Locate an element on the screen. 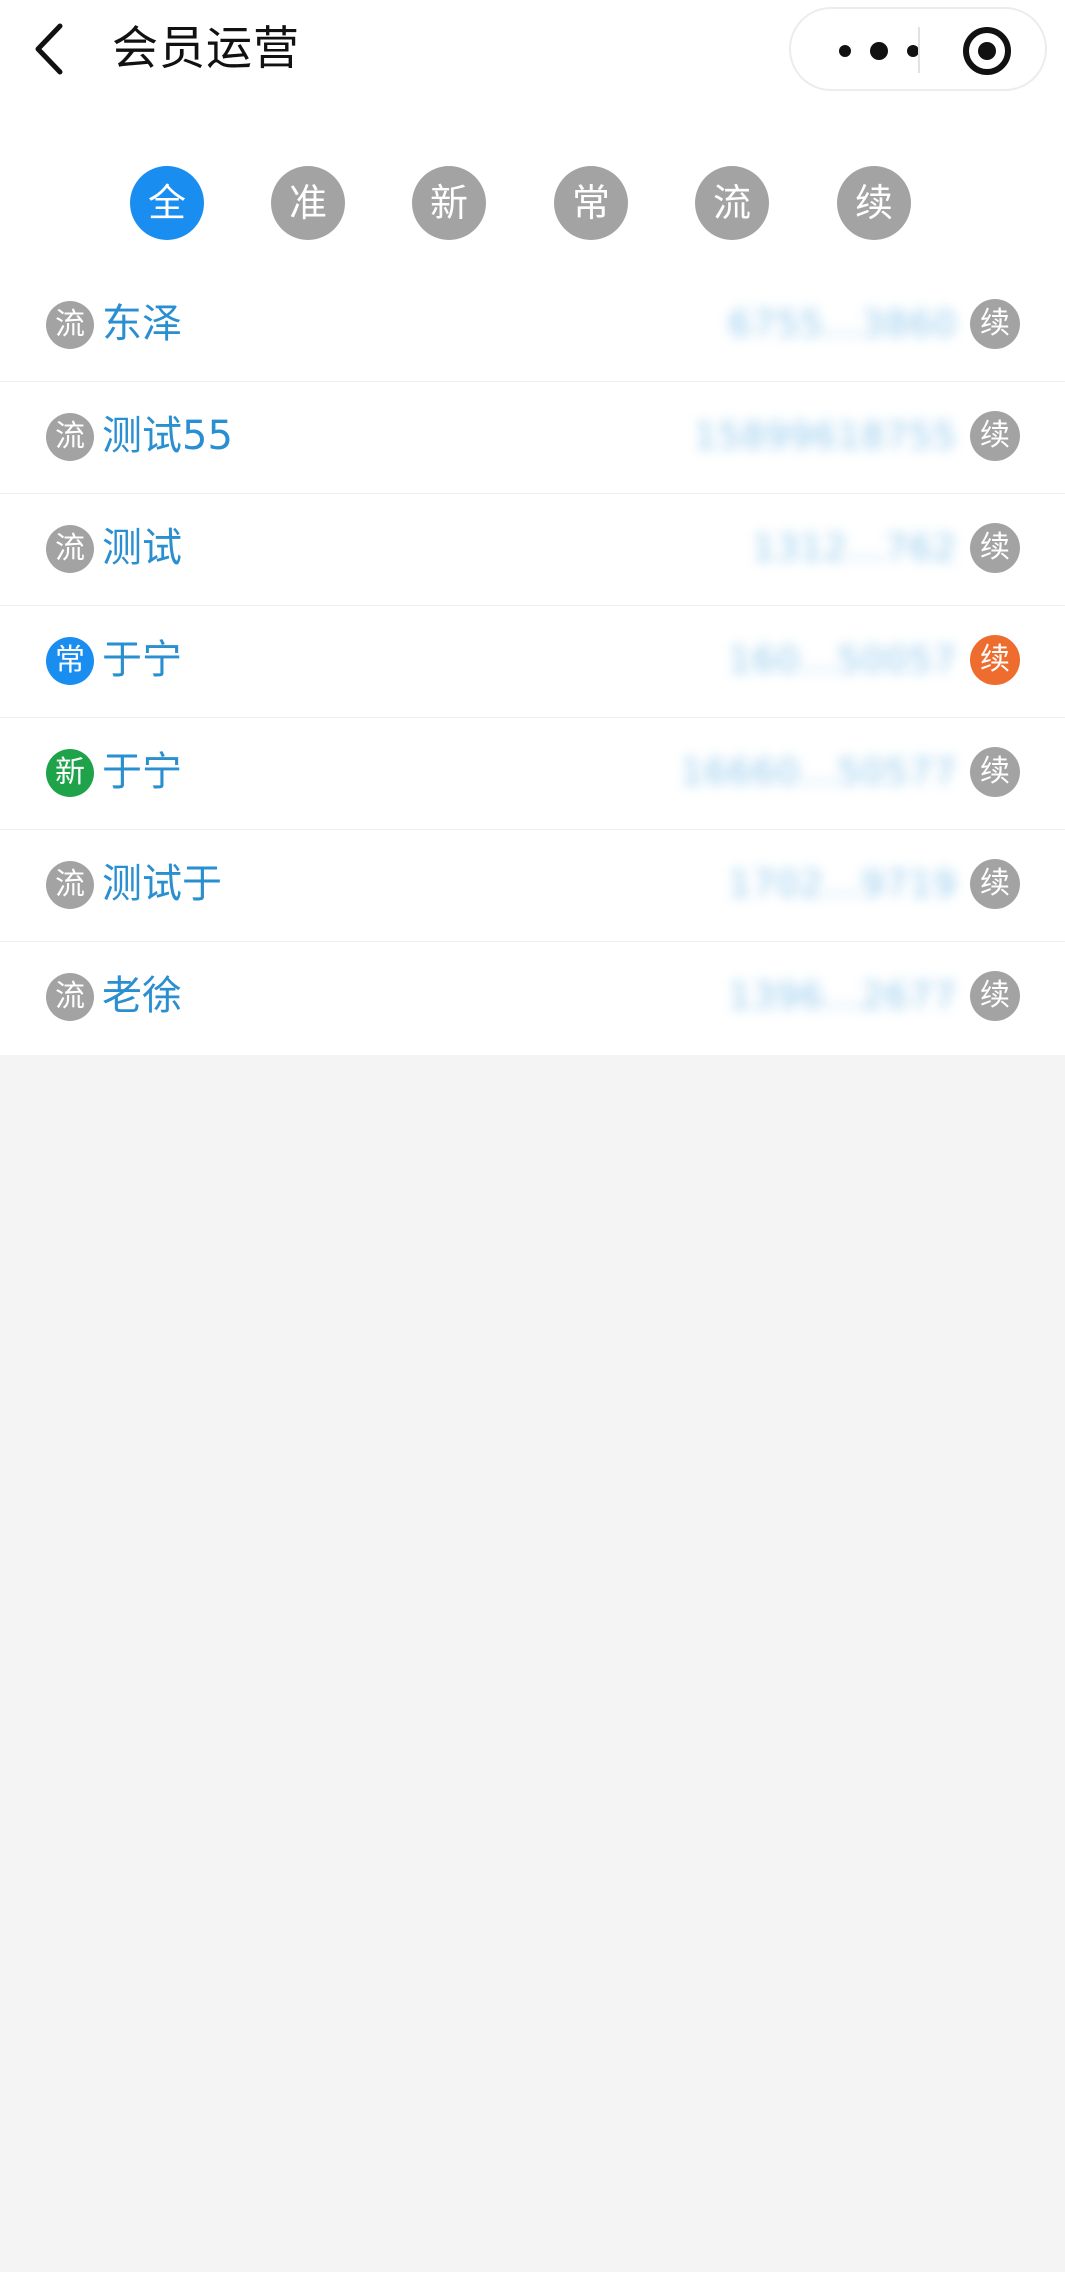  mini-program-capsule is located at coordinates (918, 49).